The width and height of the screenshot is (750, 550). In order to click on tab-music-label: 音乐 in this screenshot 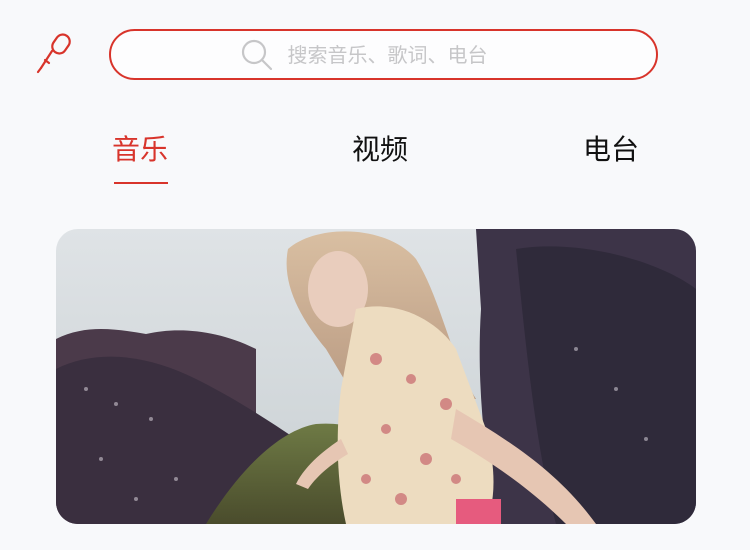, I will do `click(140, 149)`.